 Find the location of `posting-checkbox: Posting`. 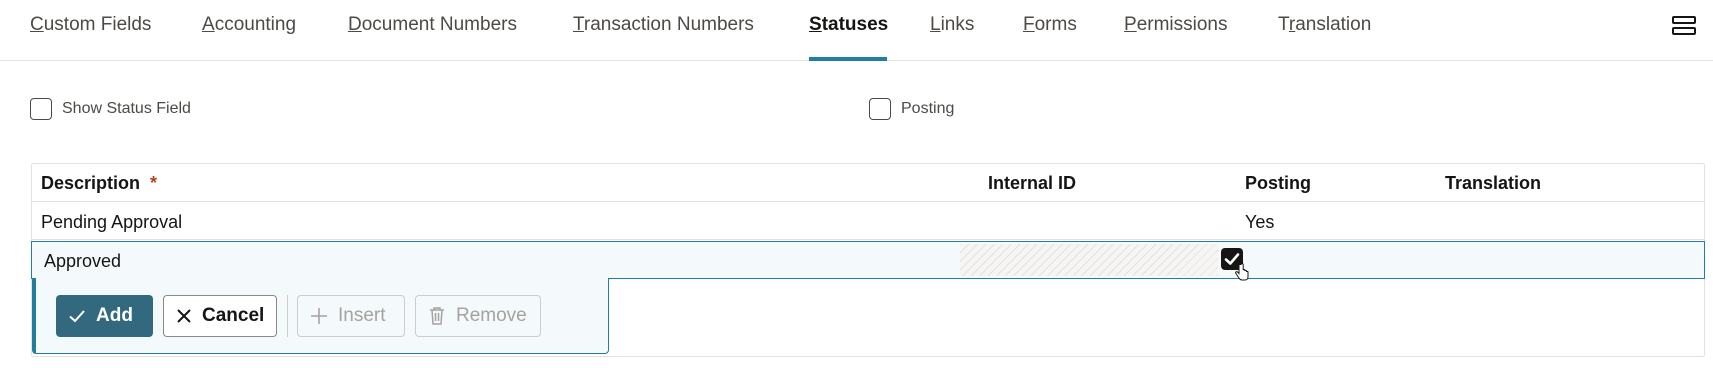

posting-checkbox: Posting is located at coordinates (911, 109).